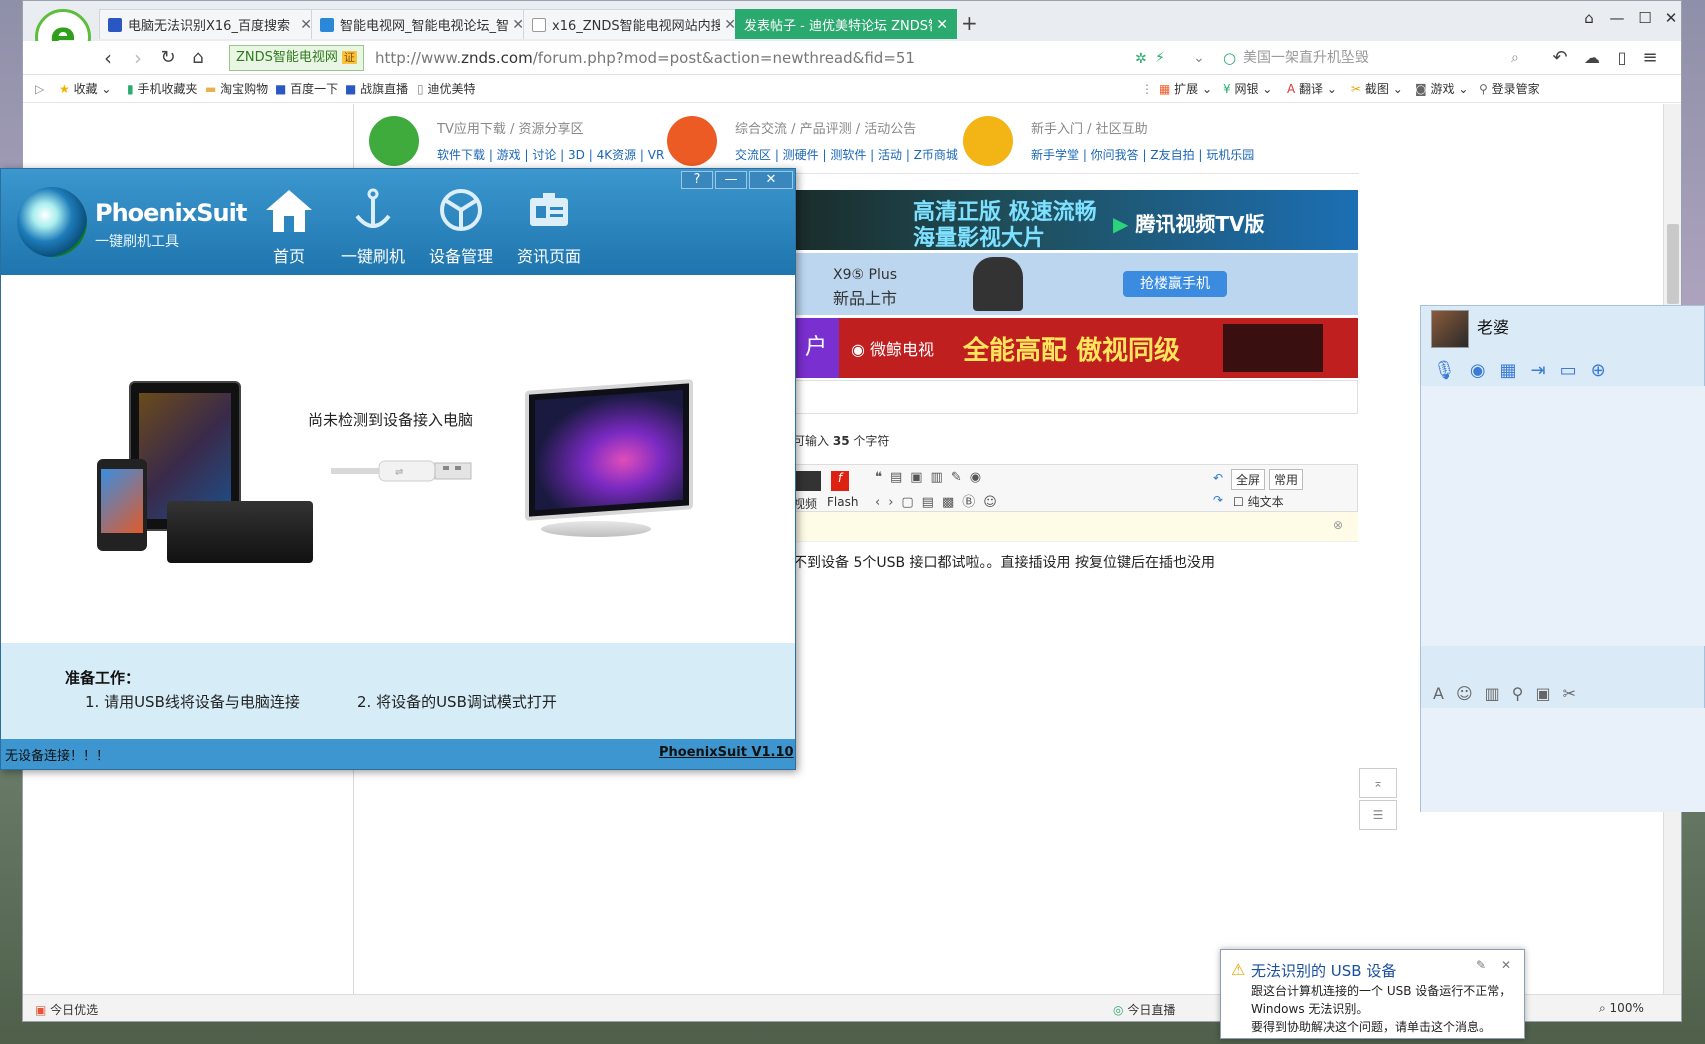 This screenshot has width=1705, height=1044. I want to click on menu-icon: ≡, so click(1650, 58).